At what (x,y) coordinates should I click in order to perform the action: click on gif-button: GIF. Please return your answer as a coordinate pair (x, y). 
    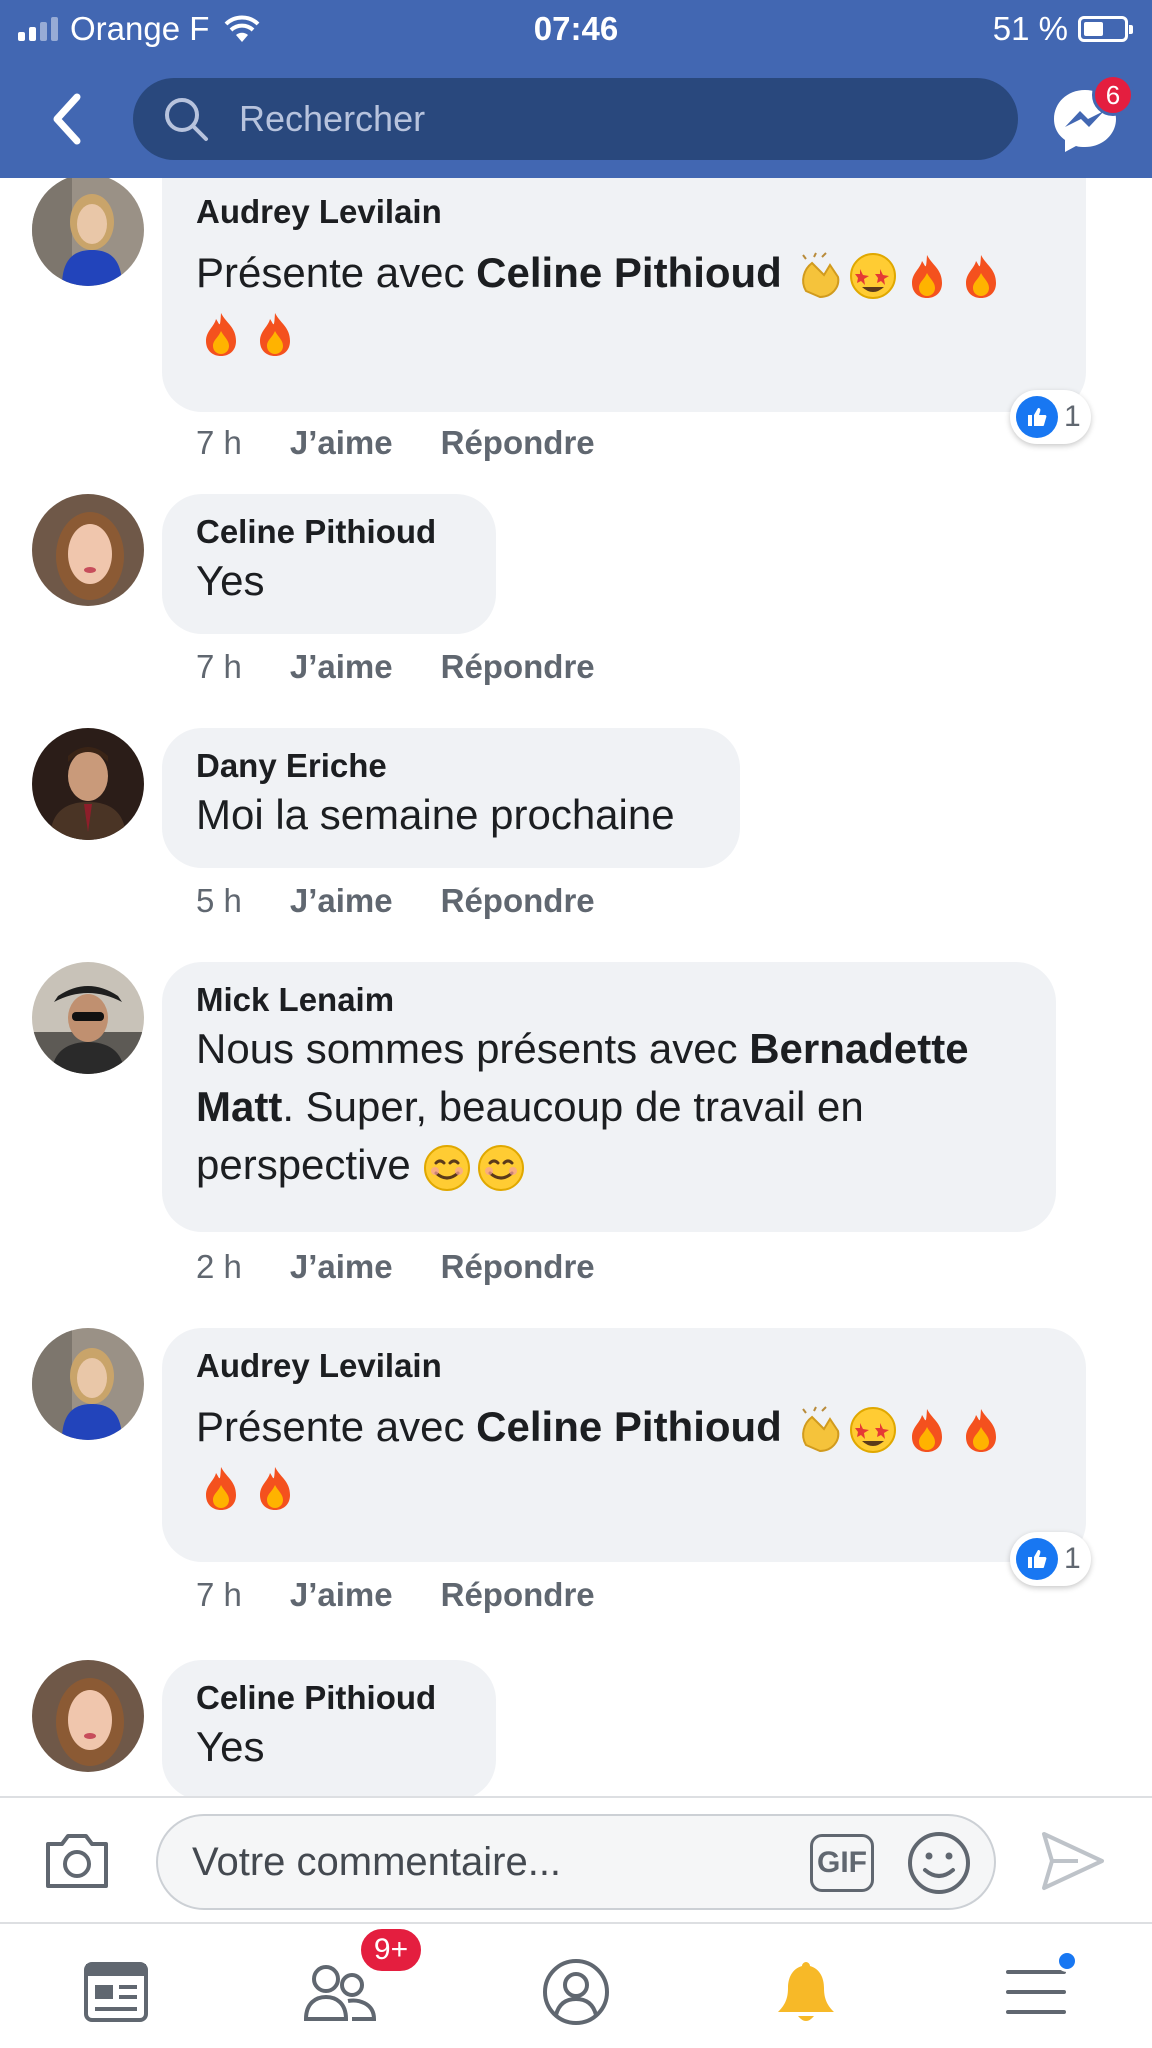
    Looking at the image, I should click on (842, 1863).